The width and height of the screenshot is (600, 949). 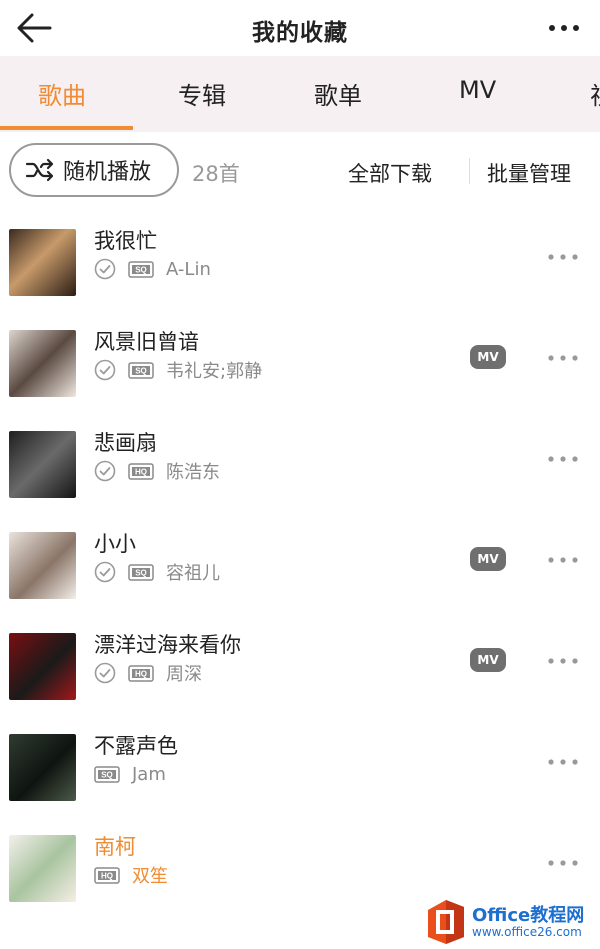 What do you see at coordinates (157, 572) in the screenshot?
I see `song-meta: SQ 容祖儿` at bounding box center [157, 572].